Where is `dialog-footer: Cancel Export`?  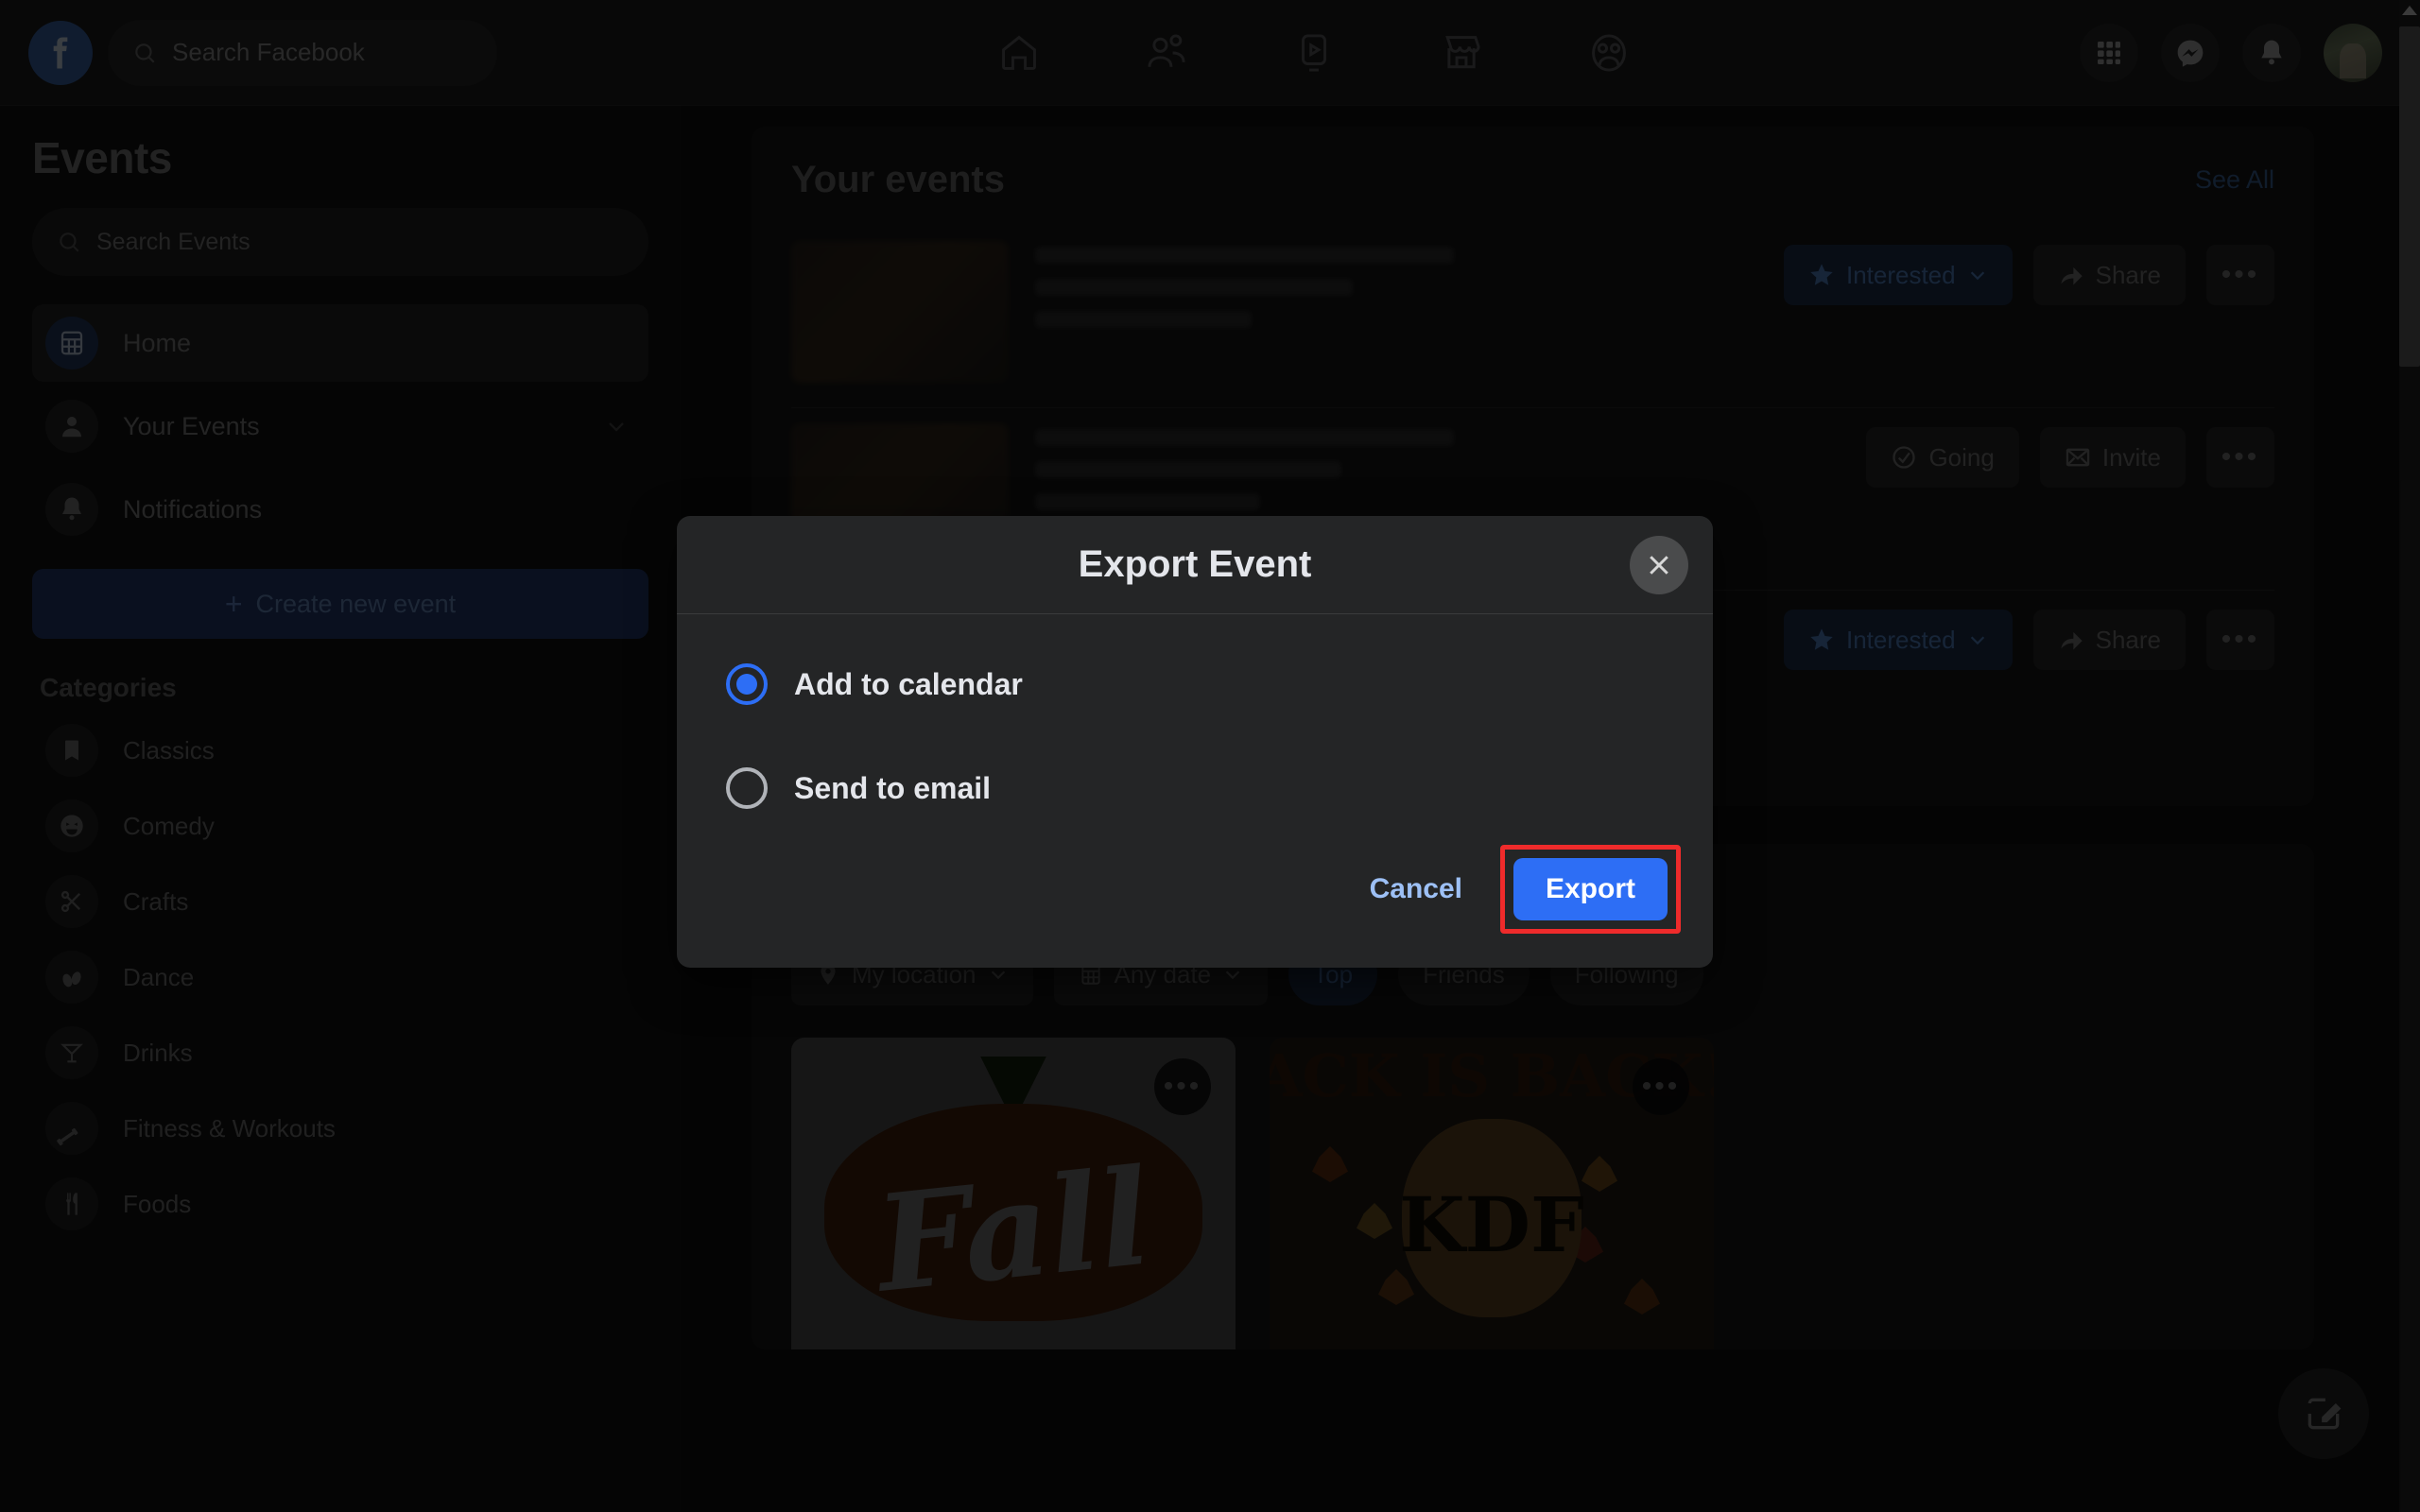 dialog-footer: Cancel Export is located at coordinates (1195, 901).